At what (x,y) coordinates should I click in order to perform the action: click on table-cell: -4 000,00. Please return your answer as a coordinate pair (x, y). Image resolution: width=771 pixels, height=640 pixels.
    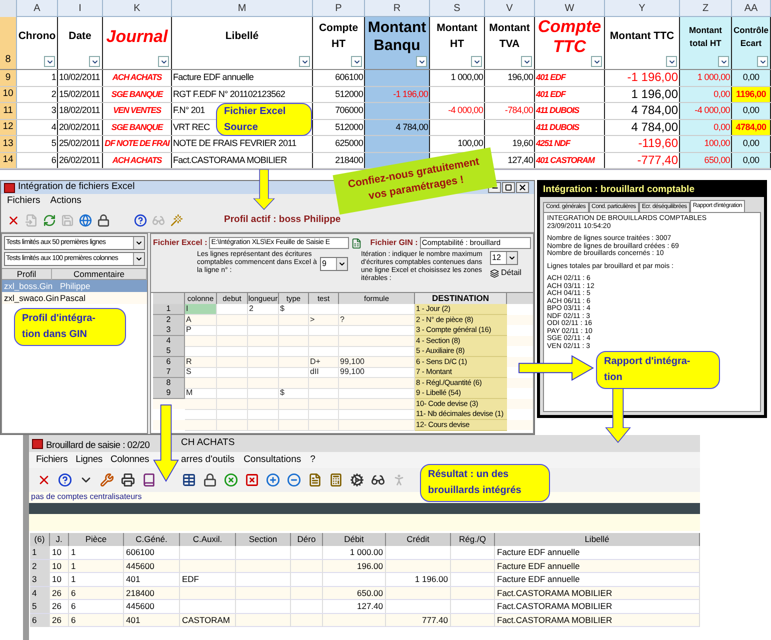
    Looking at the image, I should click on (706, 110).